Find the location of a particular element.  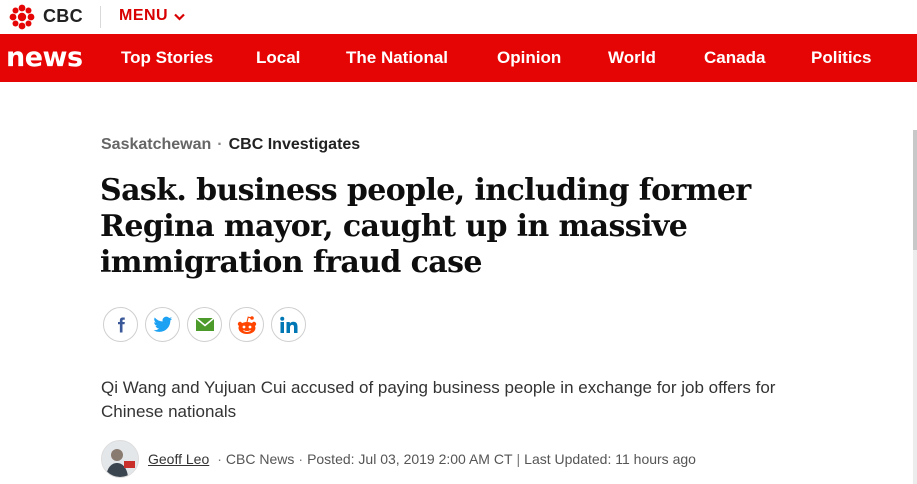

nav-item-world: World is located at coordinates (632, 58).